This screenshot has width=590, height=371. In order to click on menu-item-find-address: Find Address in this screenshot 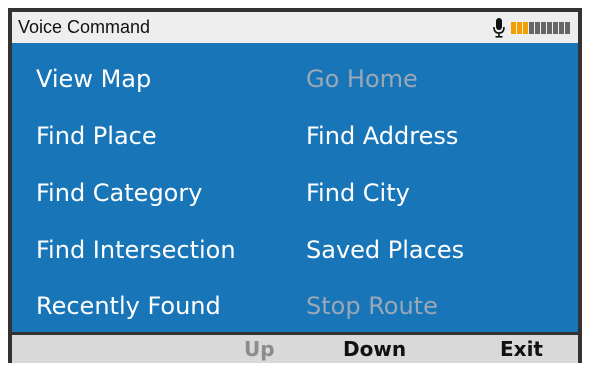, I will do `click(382, 136)`.